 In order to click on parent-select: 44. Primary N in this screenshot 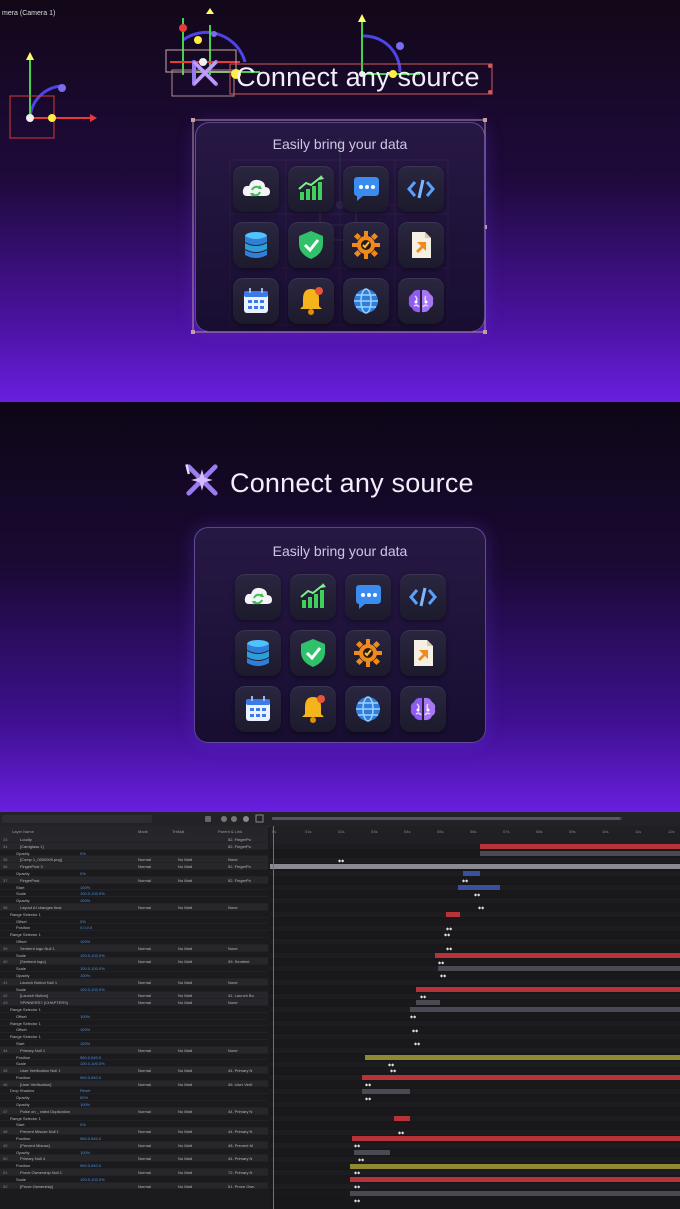, I will do `click(240, 1070)`.